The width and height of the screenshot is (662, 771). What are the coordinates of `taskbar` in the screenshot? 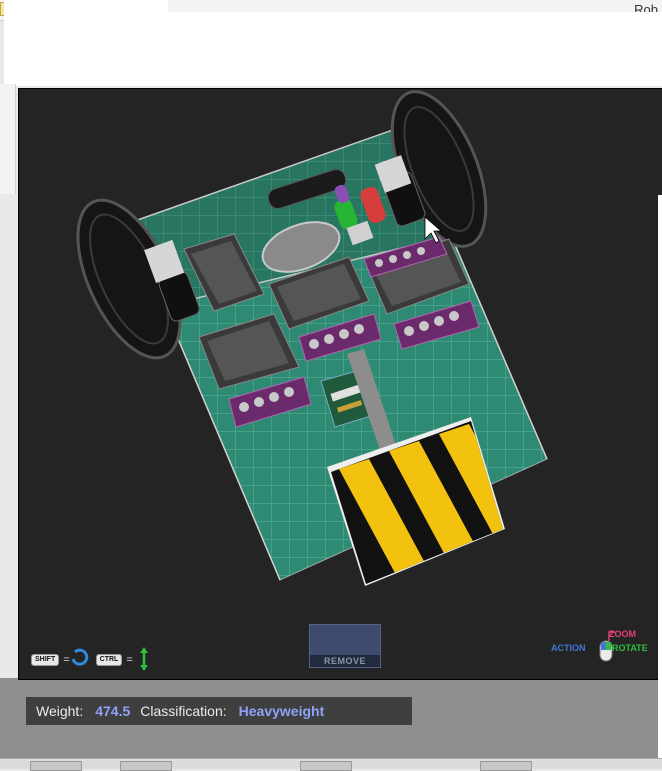 It's located at (331, 764).